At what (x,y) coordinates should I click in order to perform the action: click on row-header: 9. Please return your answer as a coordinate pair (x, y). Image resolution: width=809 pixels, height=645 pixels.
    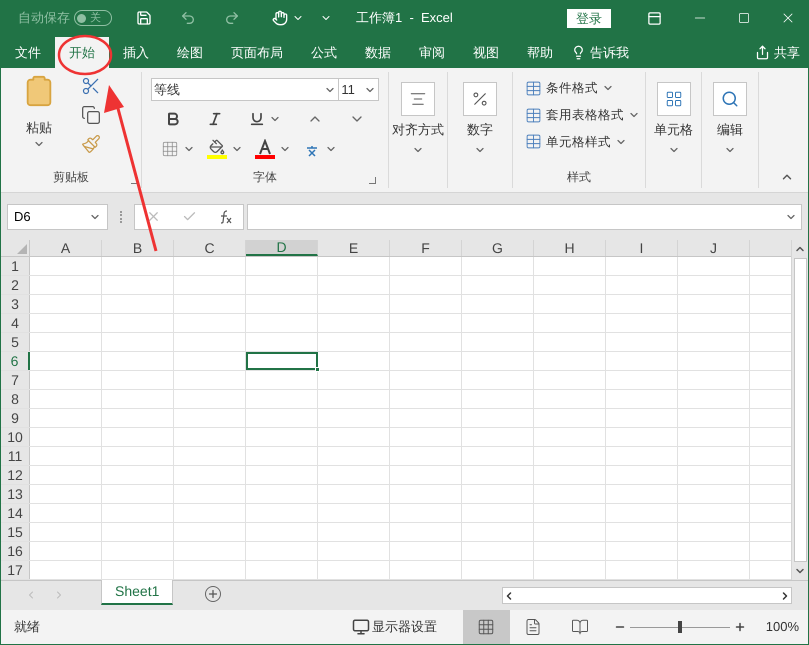
    Looking at the image, I should click on (15, 418).